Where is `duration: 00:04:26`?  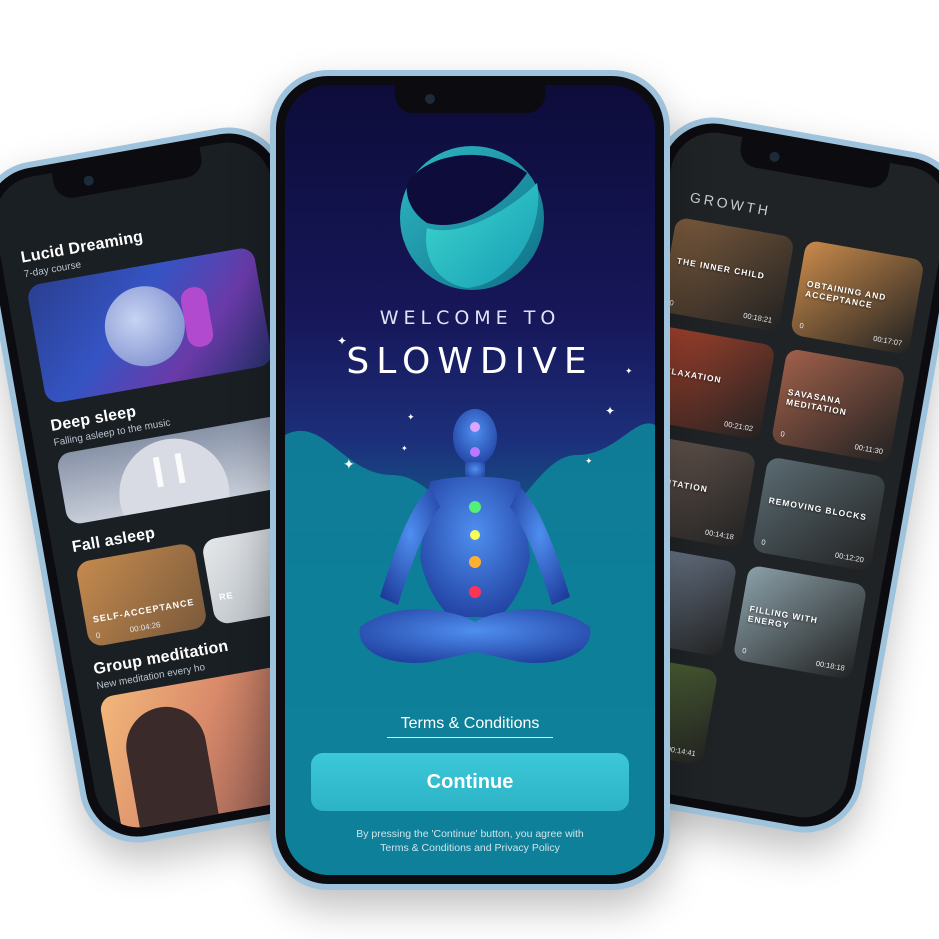 duration: 00:04:26 is located at coordinates (145, 627).